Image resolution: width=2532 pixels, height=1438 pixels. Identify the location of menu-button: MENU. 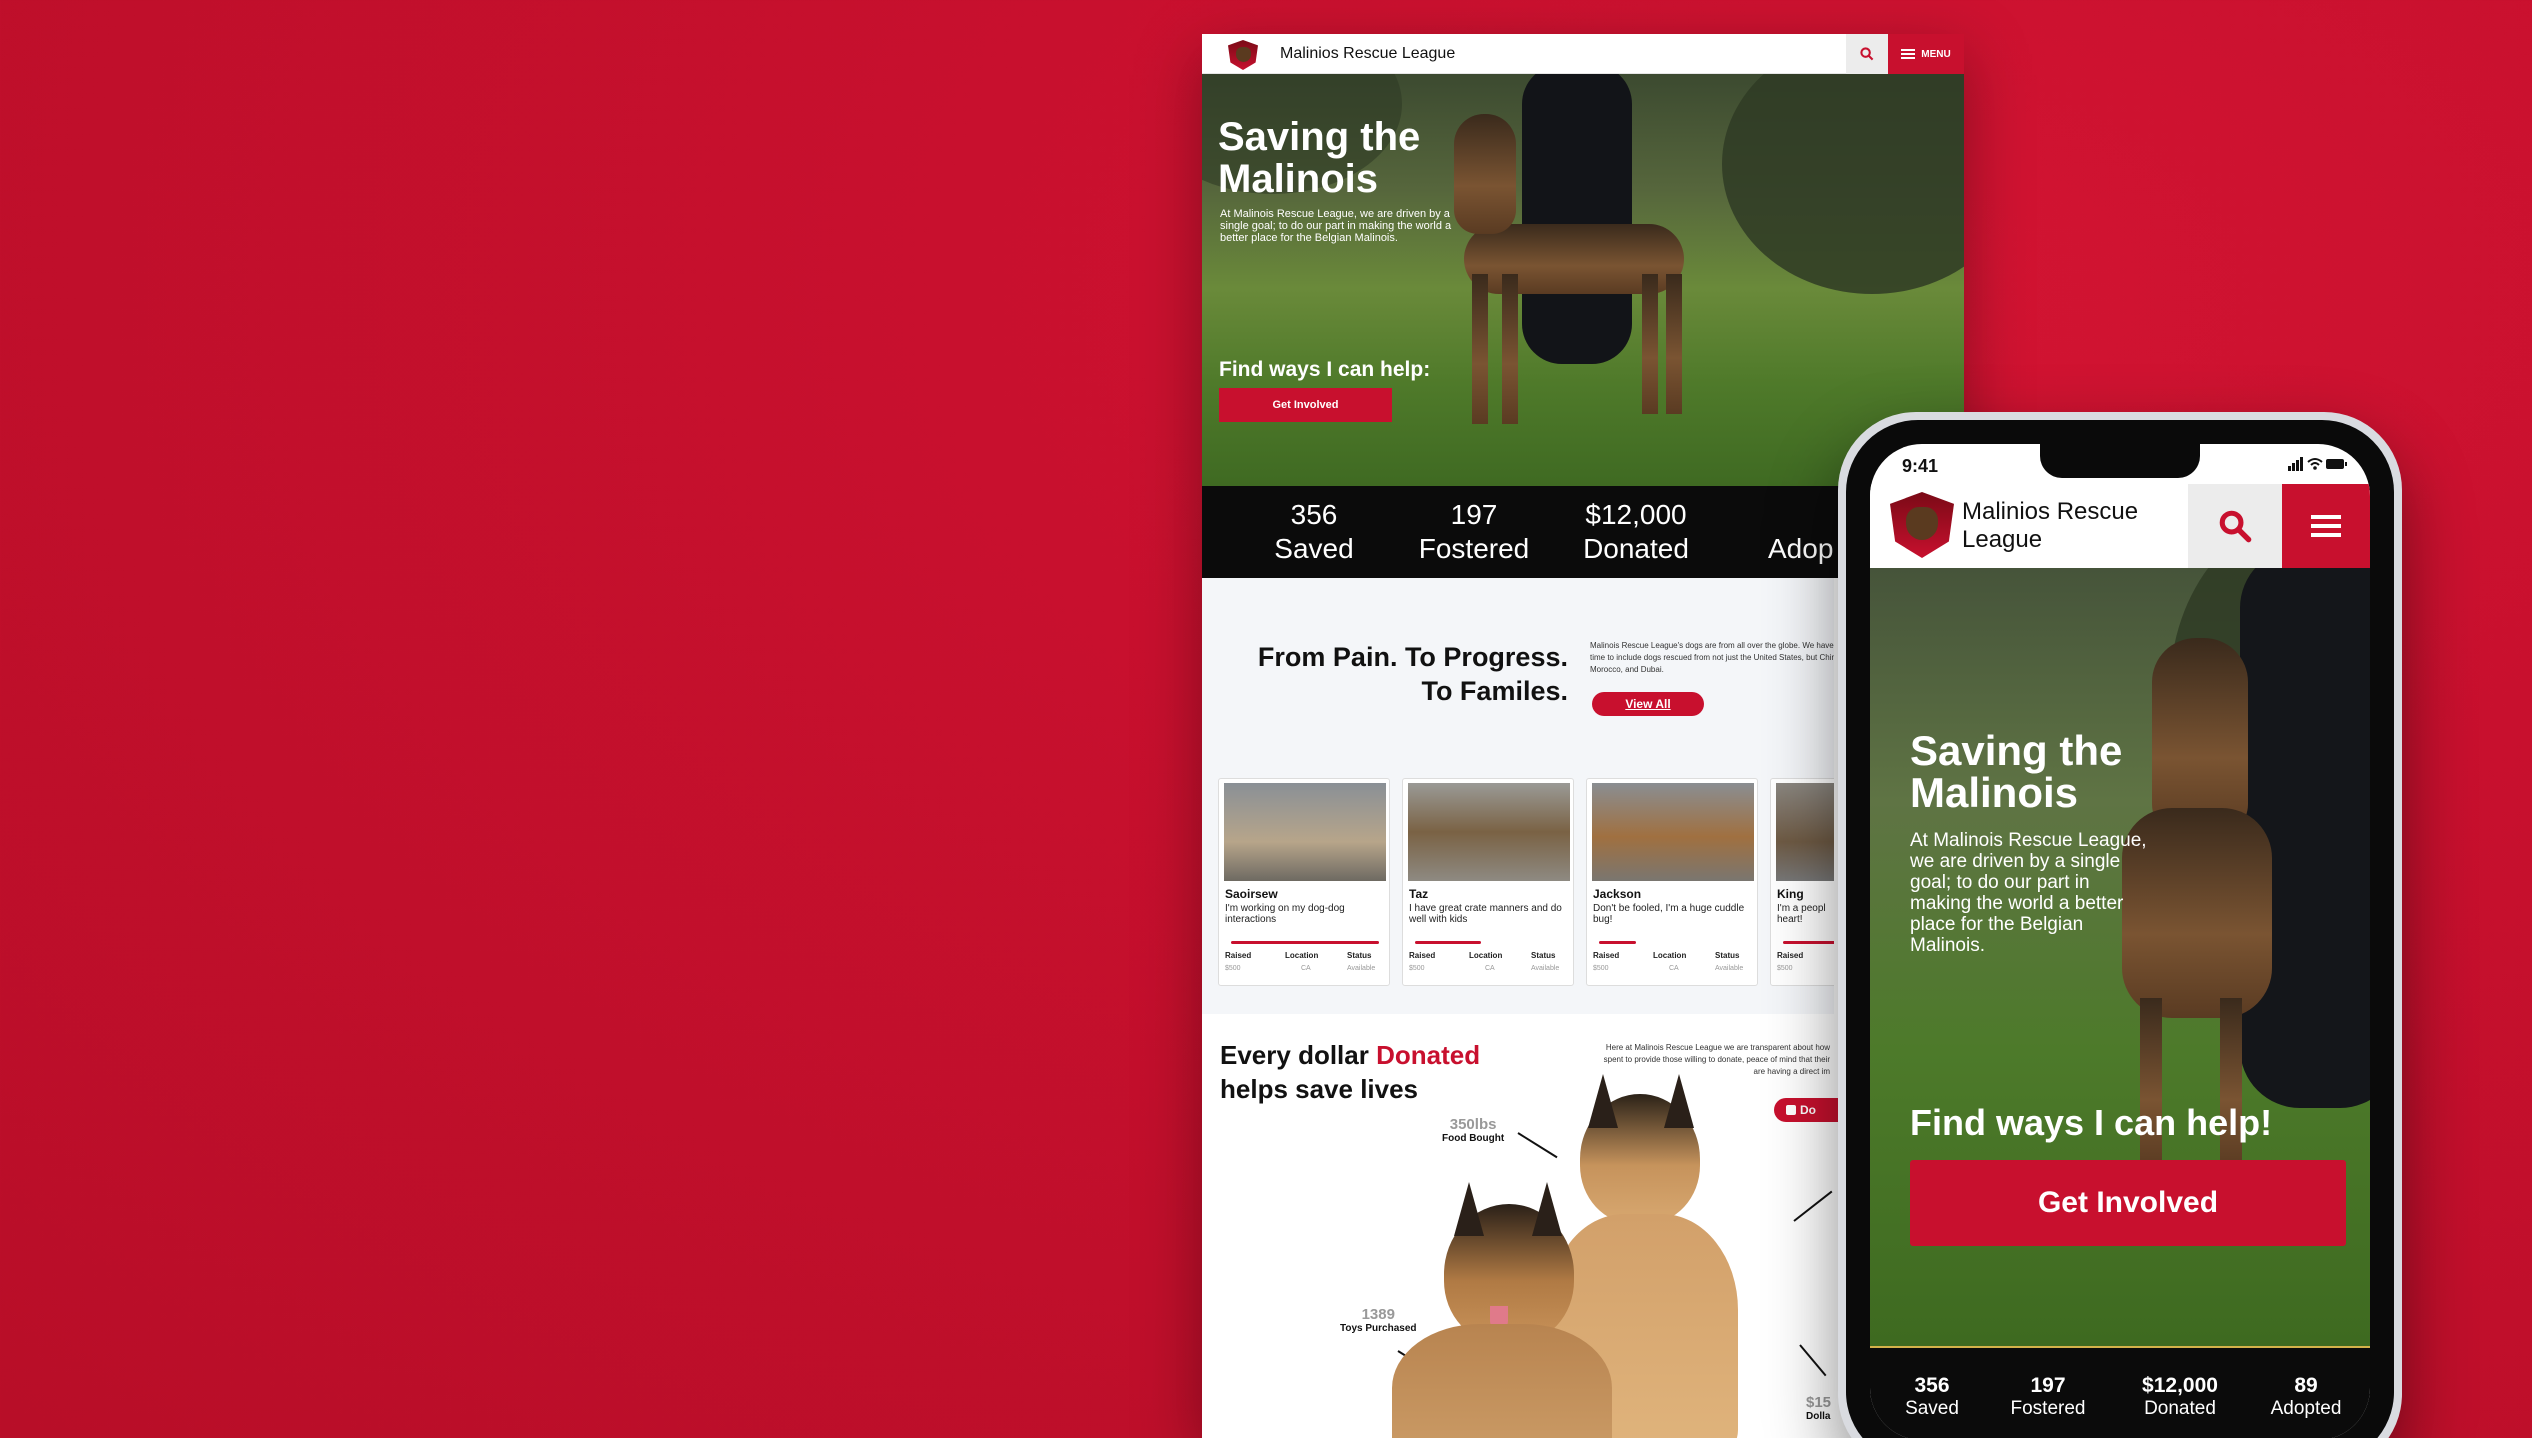
(1926, 54).